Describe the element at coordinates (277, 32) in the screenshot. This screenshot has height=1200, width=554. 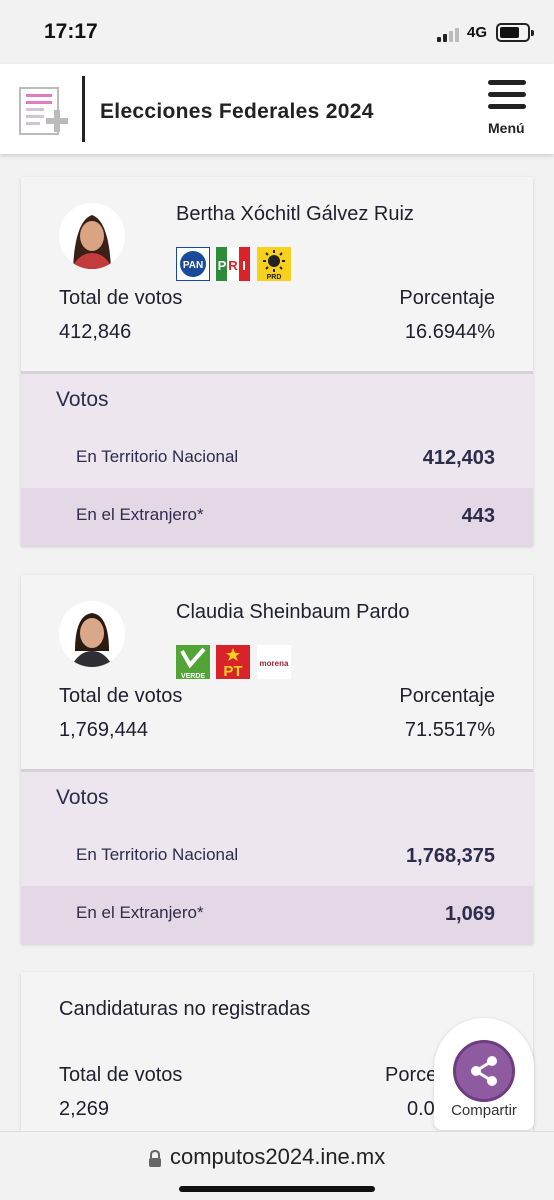
I see `status-bar: 17:17 4G` at that location.